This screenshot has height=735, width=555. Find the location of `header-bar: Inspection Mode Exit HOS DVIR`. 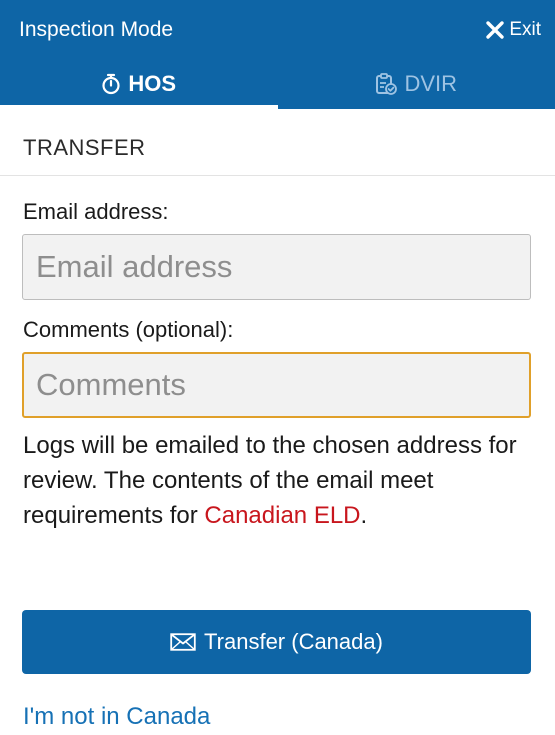

header-bar: Inspection Mode Exit HOS DVIR is located at coordinates (277, 54).